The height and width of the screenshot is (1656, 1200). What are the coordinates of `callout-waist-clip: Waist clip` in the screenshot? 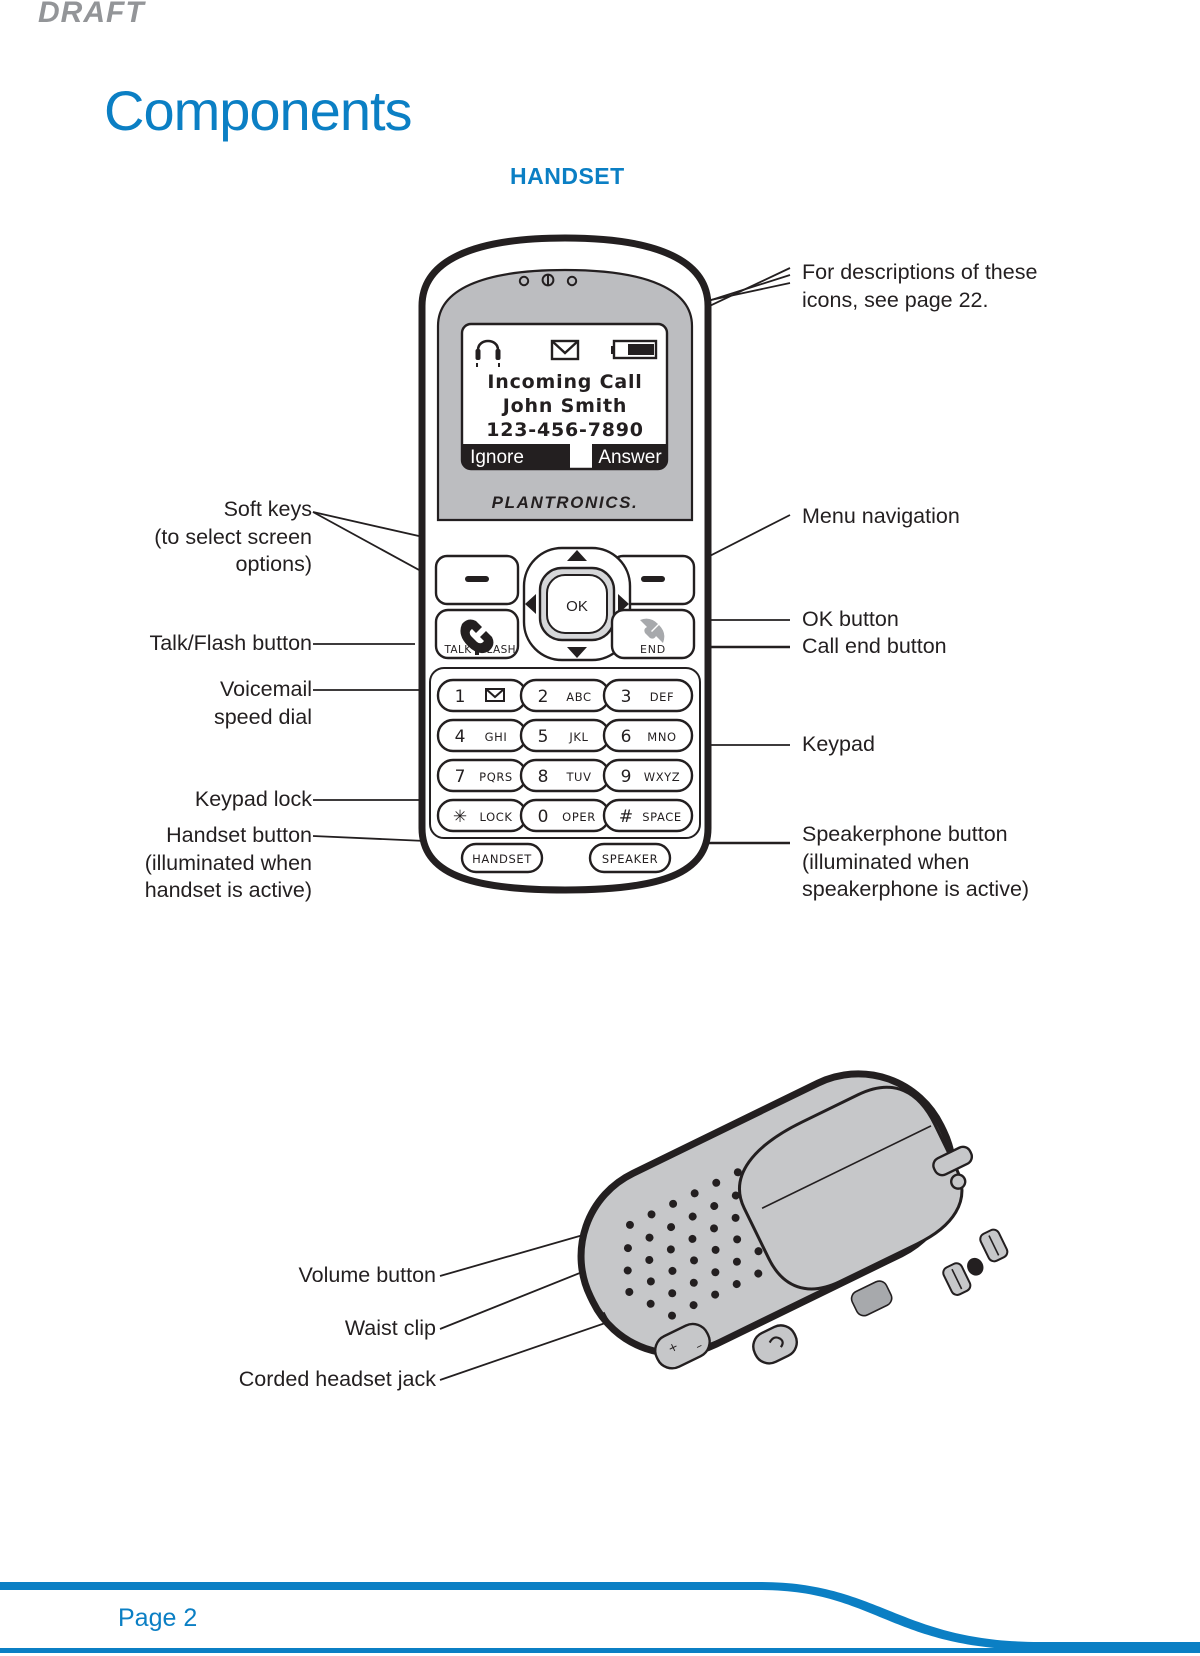 It's located at (390, 1328).